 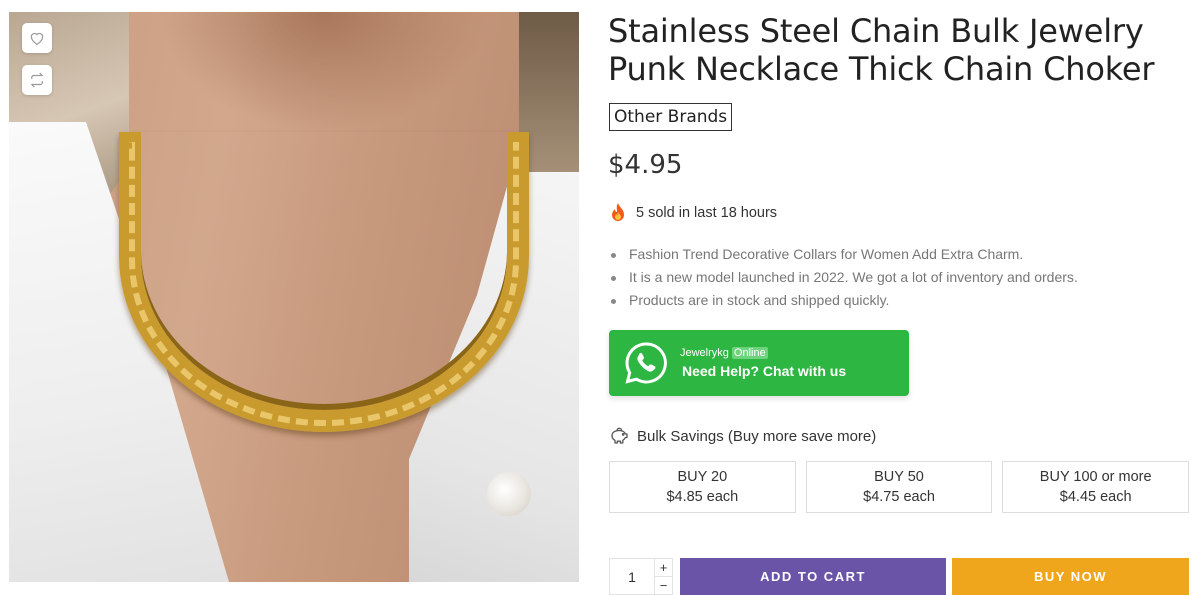 What do you see at coordinates (663, 585) in the screenshot?
I see `quantity-decrease-button: −` at bounding box center [663, 585].